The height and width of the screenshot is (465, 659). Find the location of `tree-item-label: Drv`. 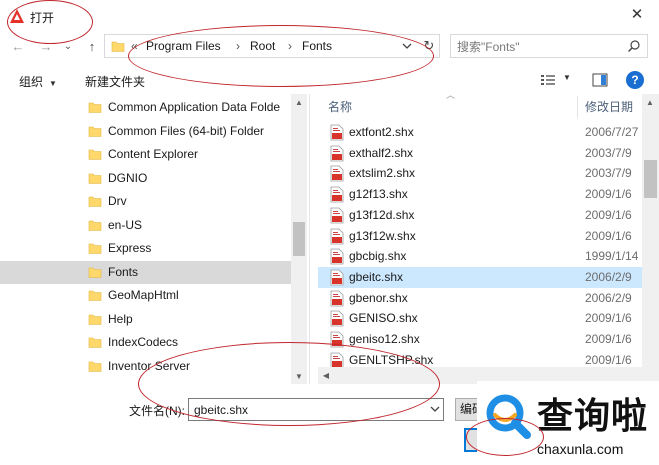

tree-item-label: Drv is located at coordinates (117, 201).